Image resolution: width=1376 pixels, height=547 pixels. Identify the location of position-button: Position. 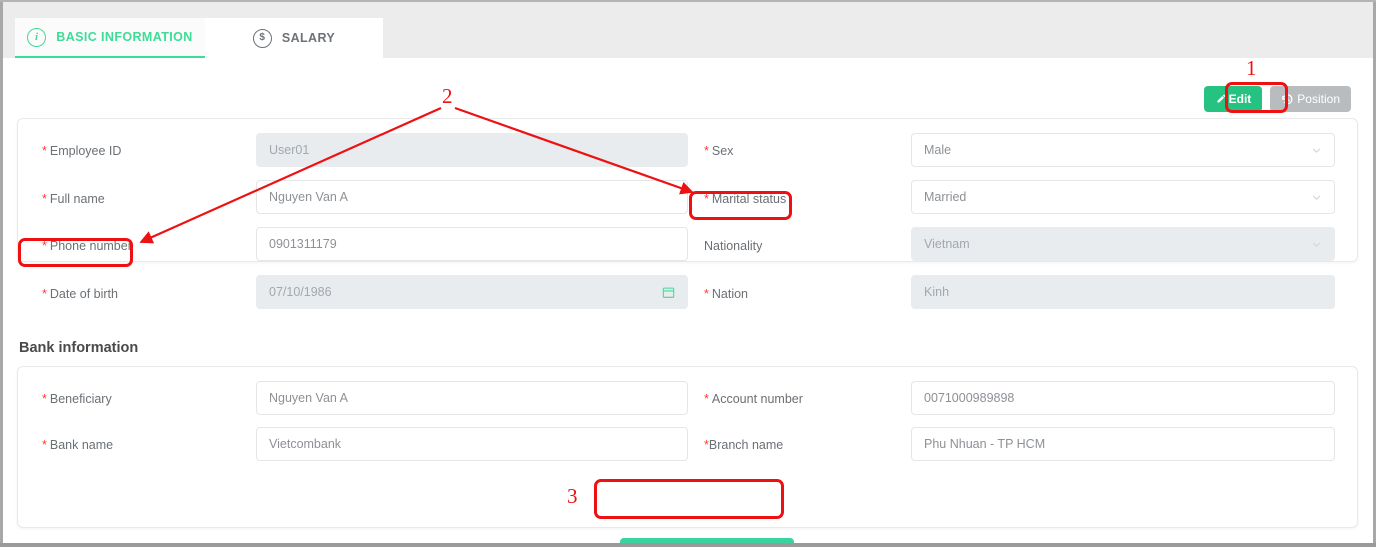
(1310, 99).